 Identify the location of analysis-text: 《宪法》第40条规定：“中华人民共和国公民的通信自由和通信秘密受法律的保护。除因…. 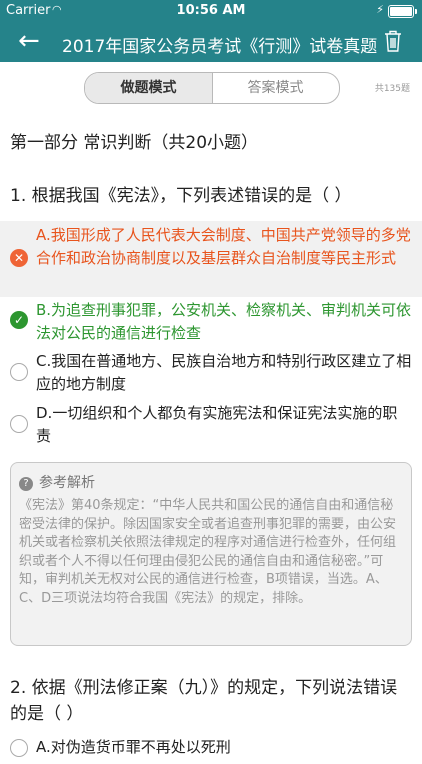
(208, 552).